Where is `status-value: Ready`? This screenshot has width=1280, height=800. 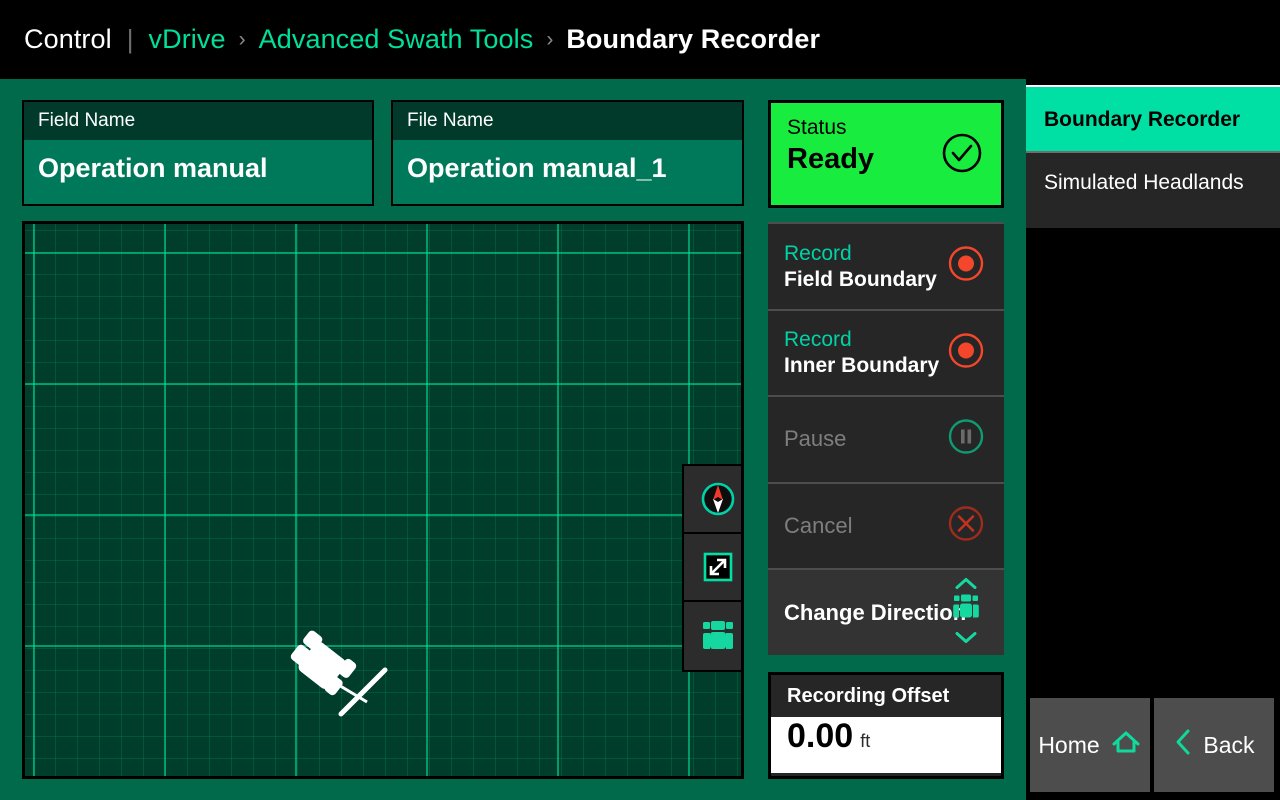 status-value: Ready is located at coordinates (831, 159).